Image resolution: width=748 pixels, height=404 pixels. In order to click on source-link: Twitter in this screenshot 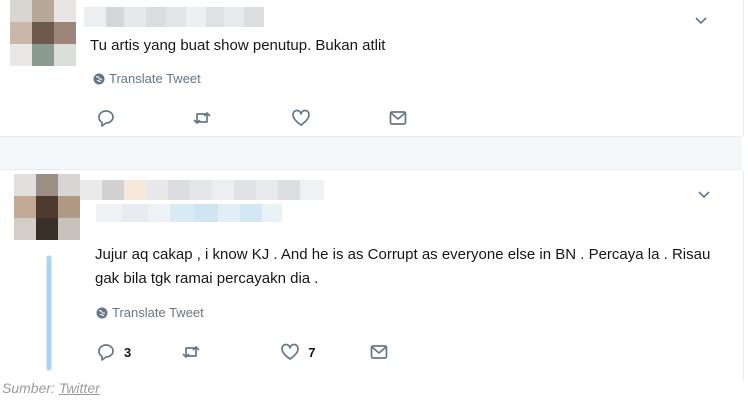, I will do `click(79, 388)`.